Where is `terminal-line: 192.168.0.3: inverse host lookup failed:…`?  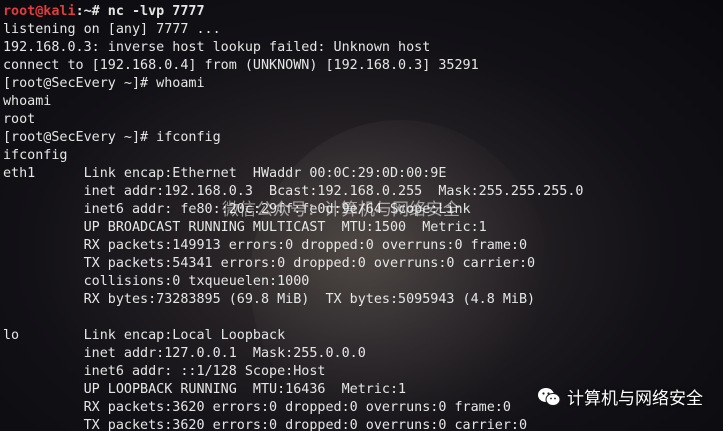 terminal-line: 192.168.0.3: inverse host lookup failed:… is located at coordinates (217, 47).